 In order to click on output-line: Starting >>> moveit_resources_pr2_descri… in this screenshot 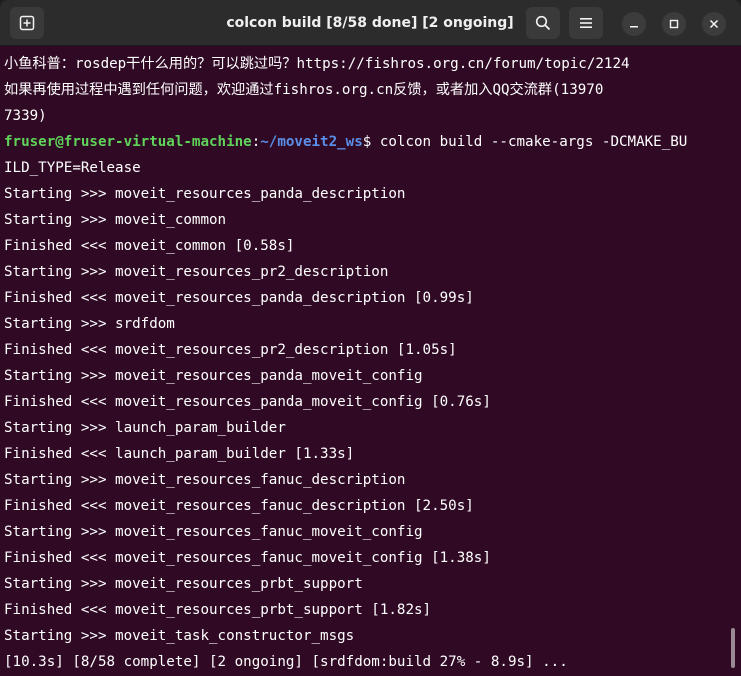, I will do `click(196, 272)`.